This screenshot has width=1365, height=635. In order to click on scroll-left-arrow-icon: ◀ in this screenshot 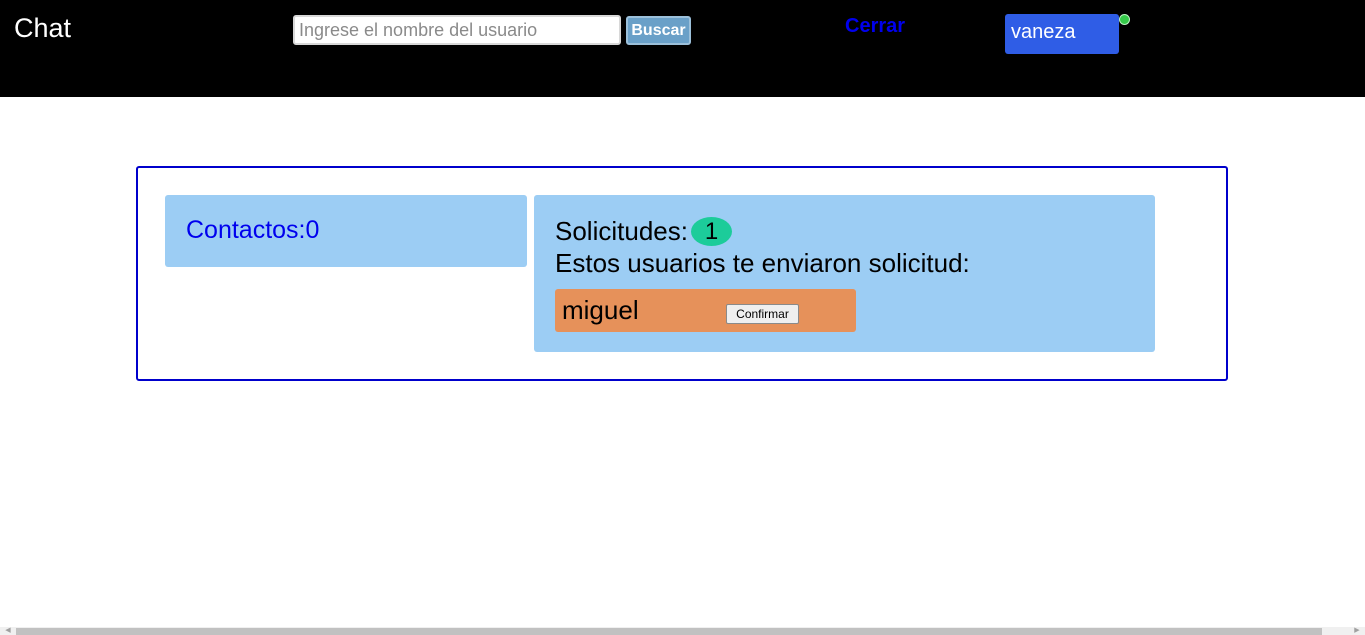, I will do `click(8, 631)`.